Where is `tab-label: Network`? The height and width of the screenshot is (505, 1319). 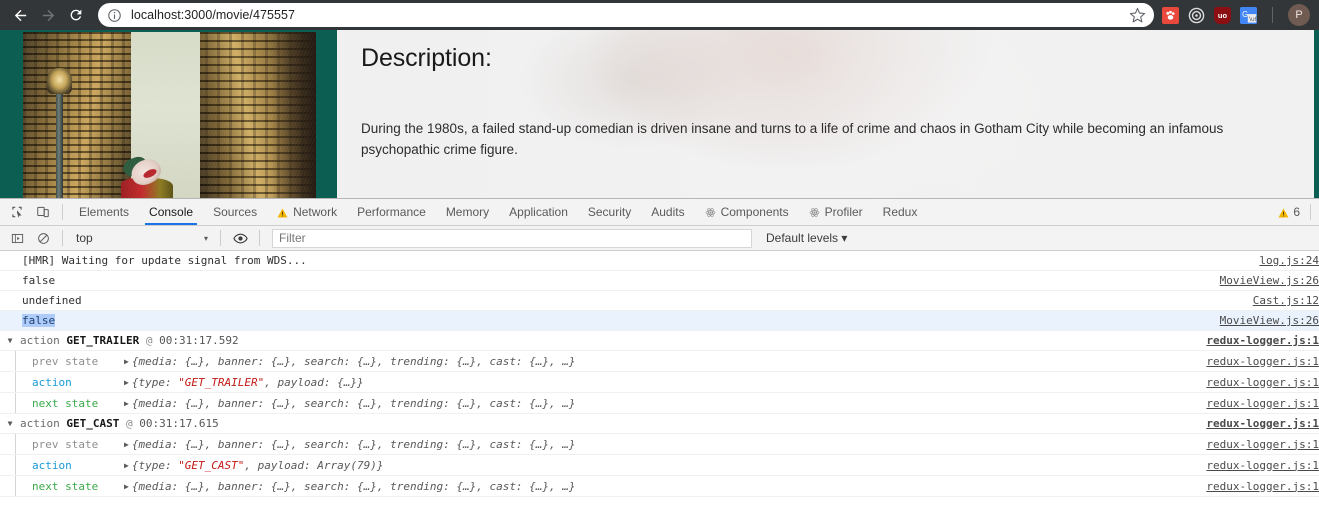 tab-label: Network is located at coordinates (315, 212).